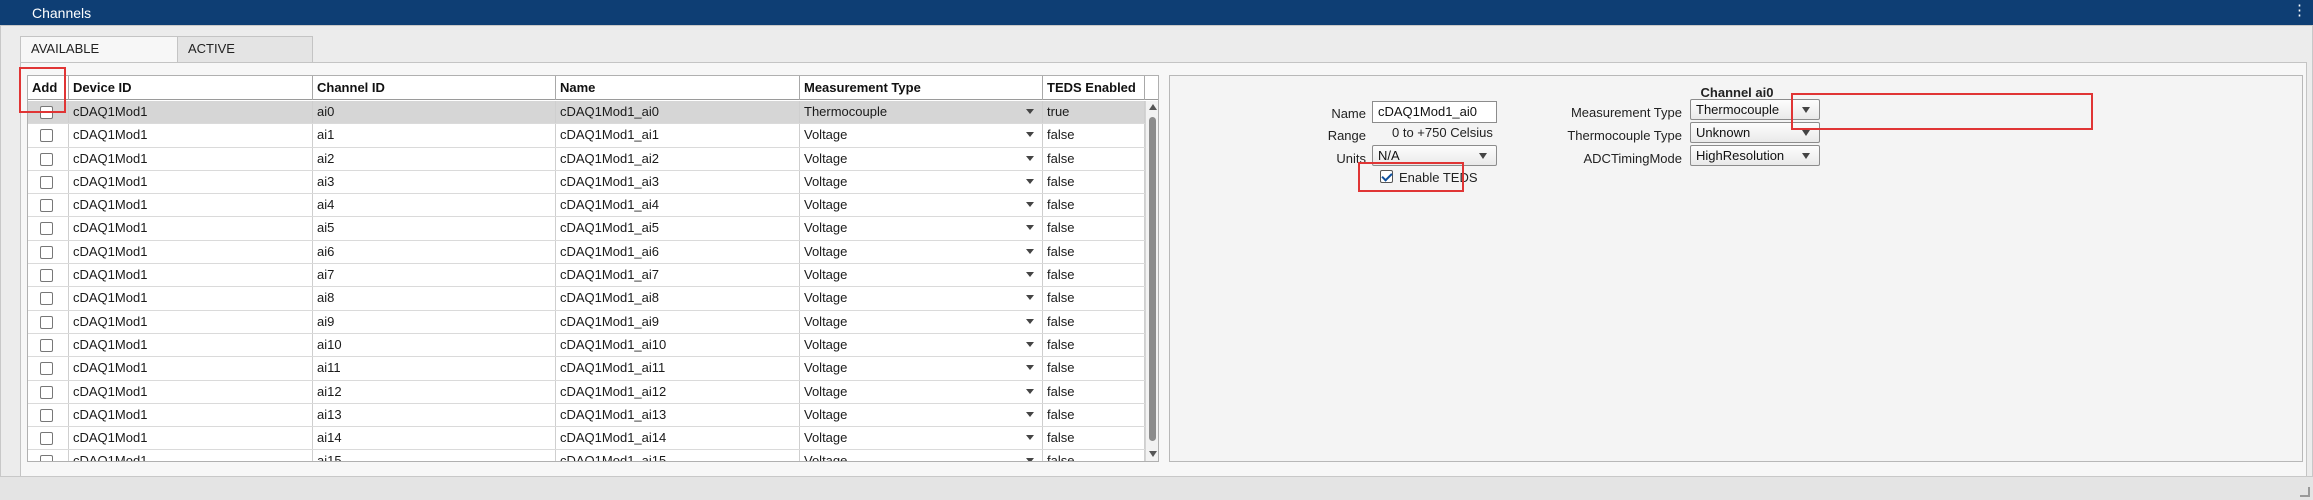 The height and width of the screenshot is (500, 2313). I want to click on name-cell: cDAQ1Mod1_ai13, so click(678, 415).